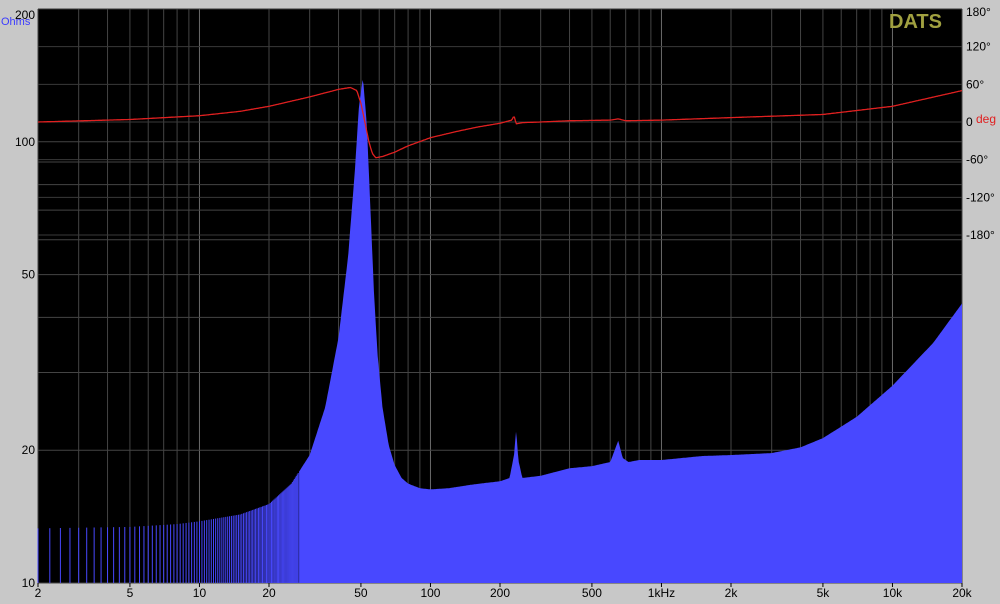 The image size is (1000, 604). What do you see at coordinates (592, 593) in the screenshot?
I see `x-tick-label: 500` at bounding box center [592, 593].